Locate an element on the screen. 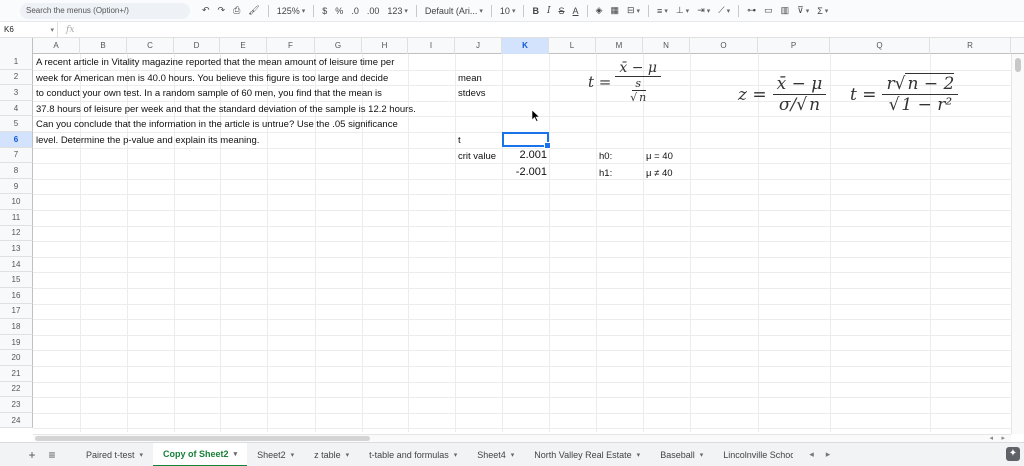 The width and height of the screenshot is (1024, 466). cell-n8: μ ≠ 40 is located at coordinates (659, 173).